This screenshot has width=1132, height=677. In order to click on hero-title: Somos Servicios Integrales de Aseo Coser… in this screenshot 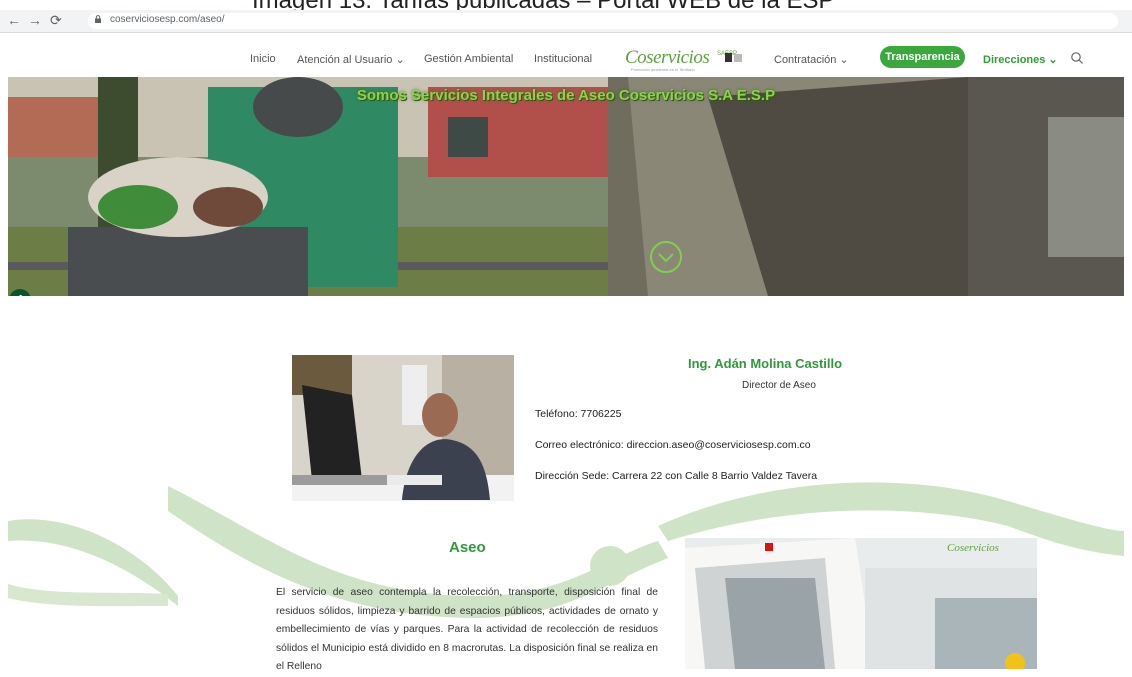, I will do `click(566, 95)`.